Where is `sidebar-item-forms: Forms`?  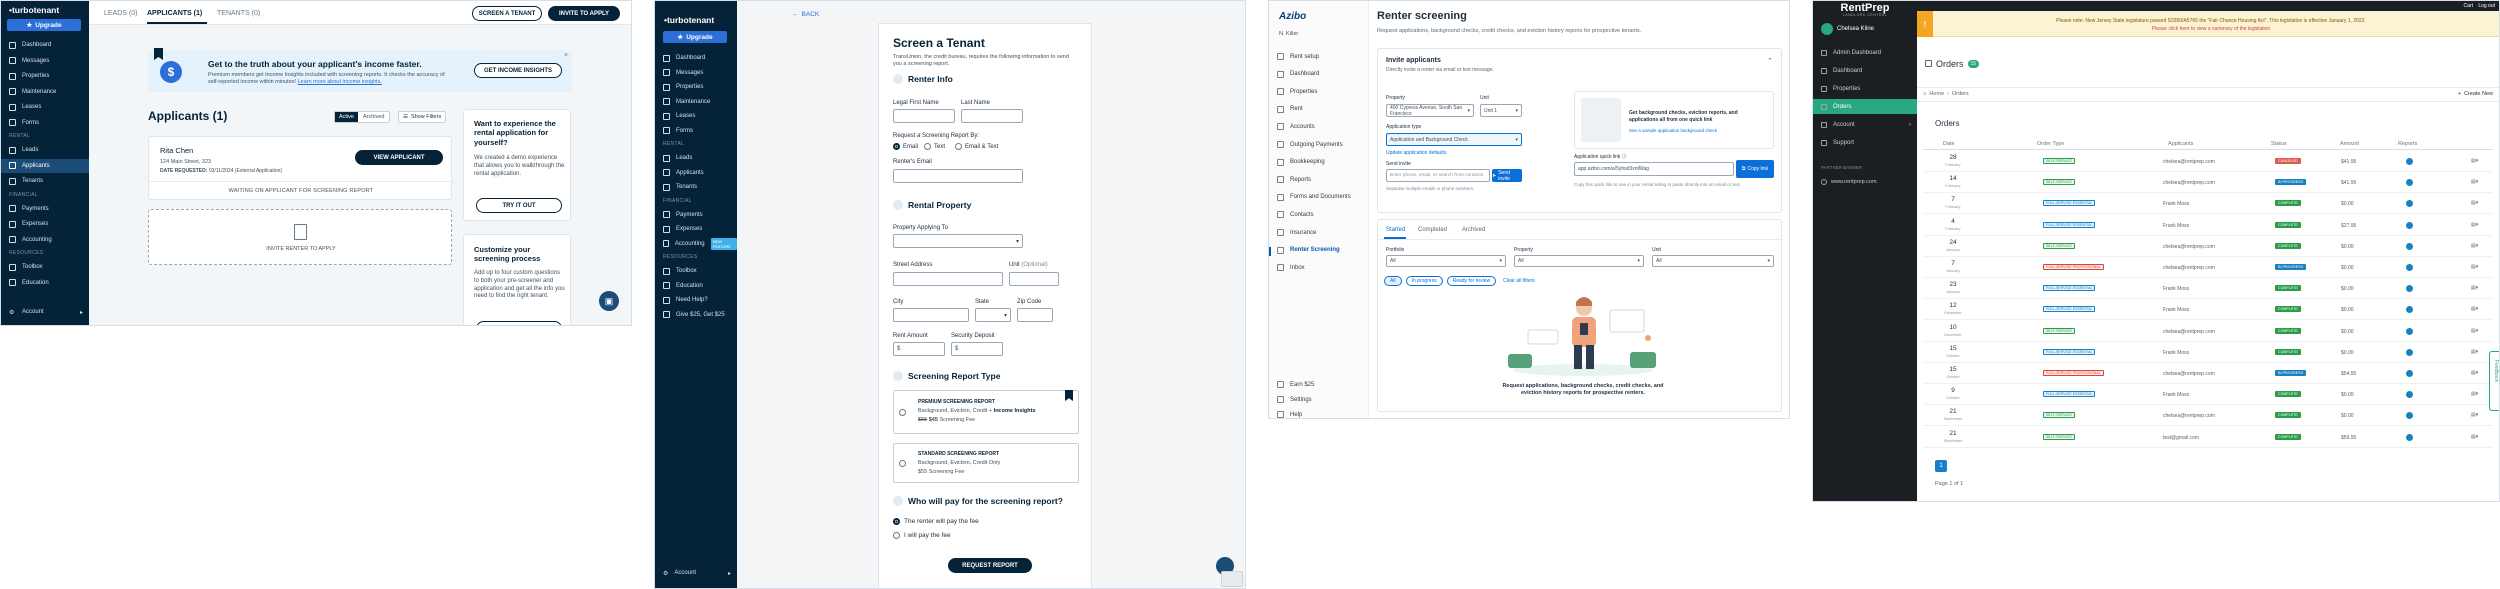
sidebar-item-forms: Forms is located at coordinates (696, 131).